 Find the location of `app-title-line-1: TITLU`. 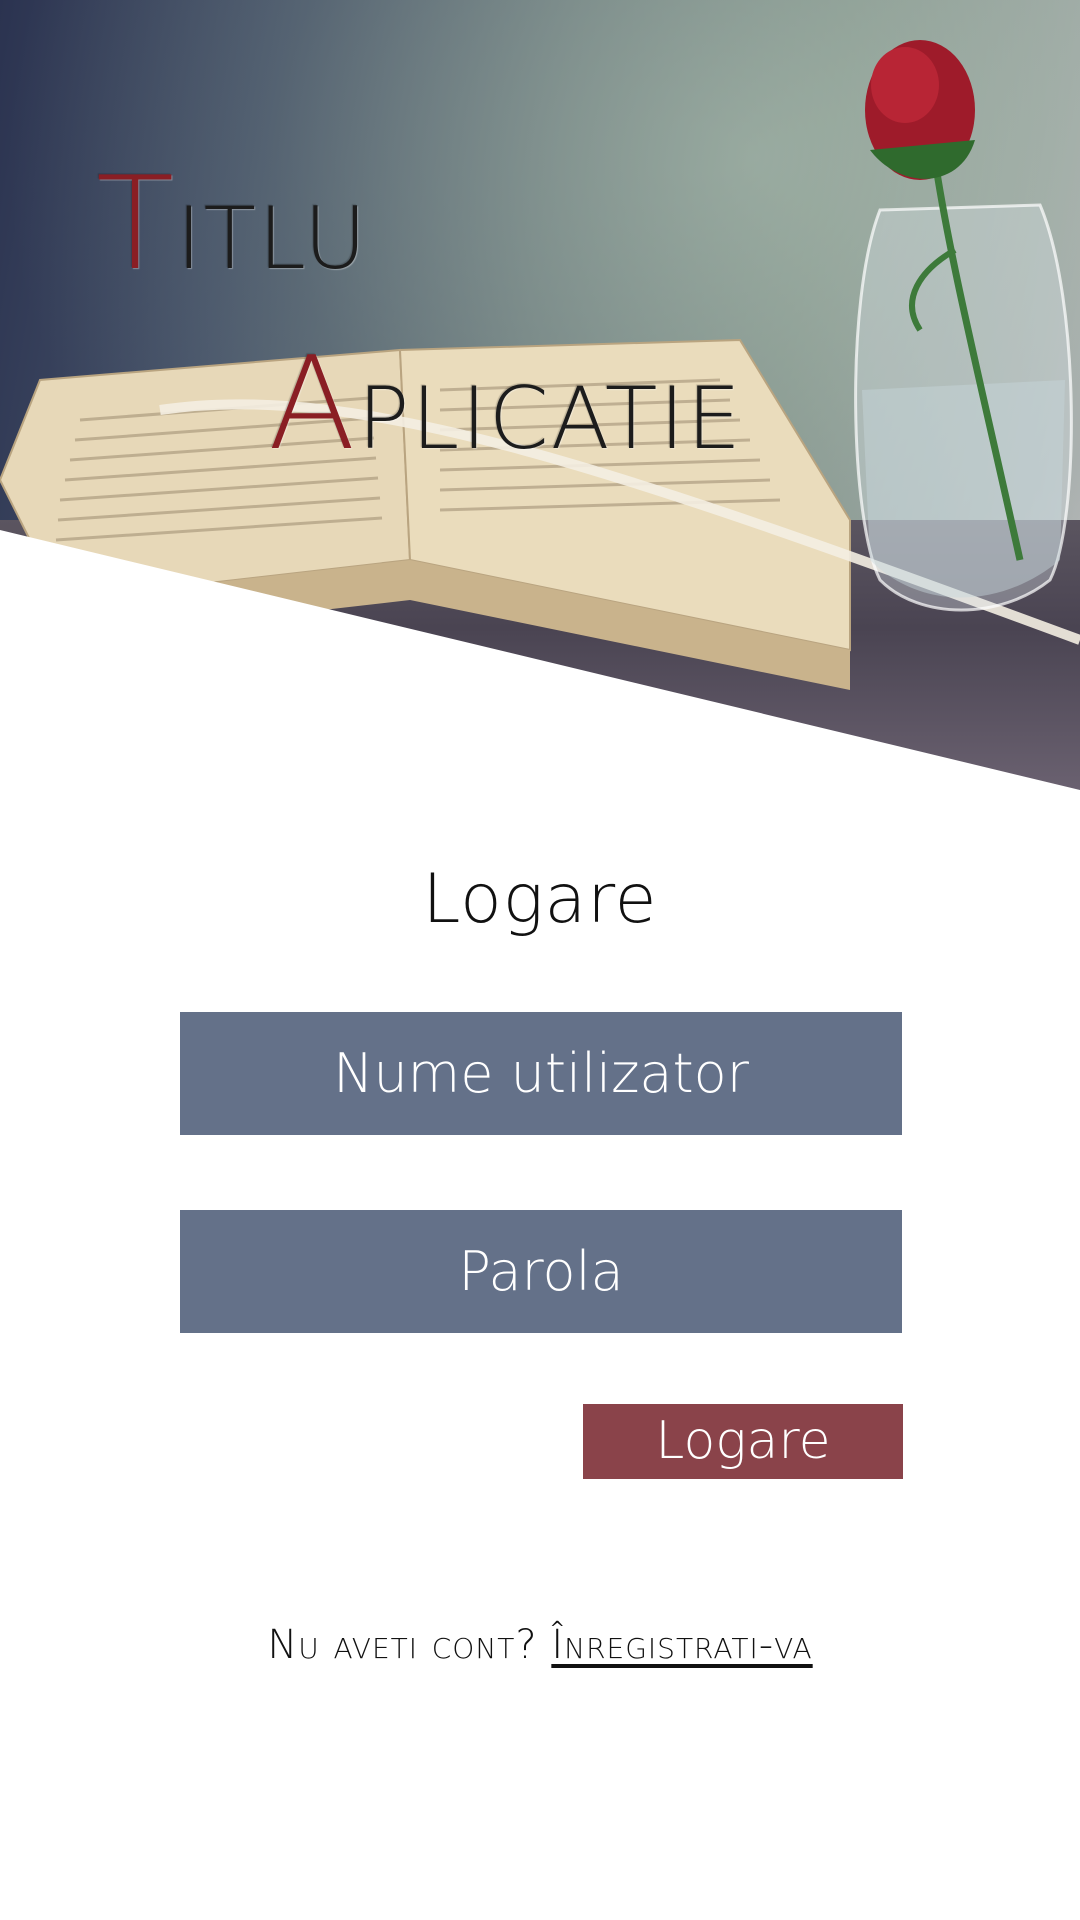

app-title-line-1: TITLU is located at coordinates (232, 241).